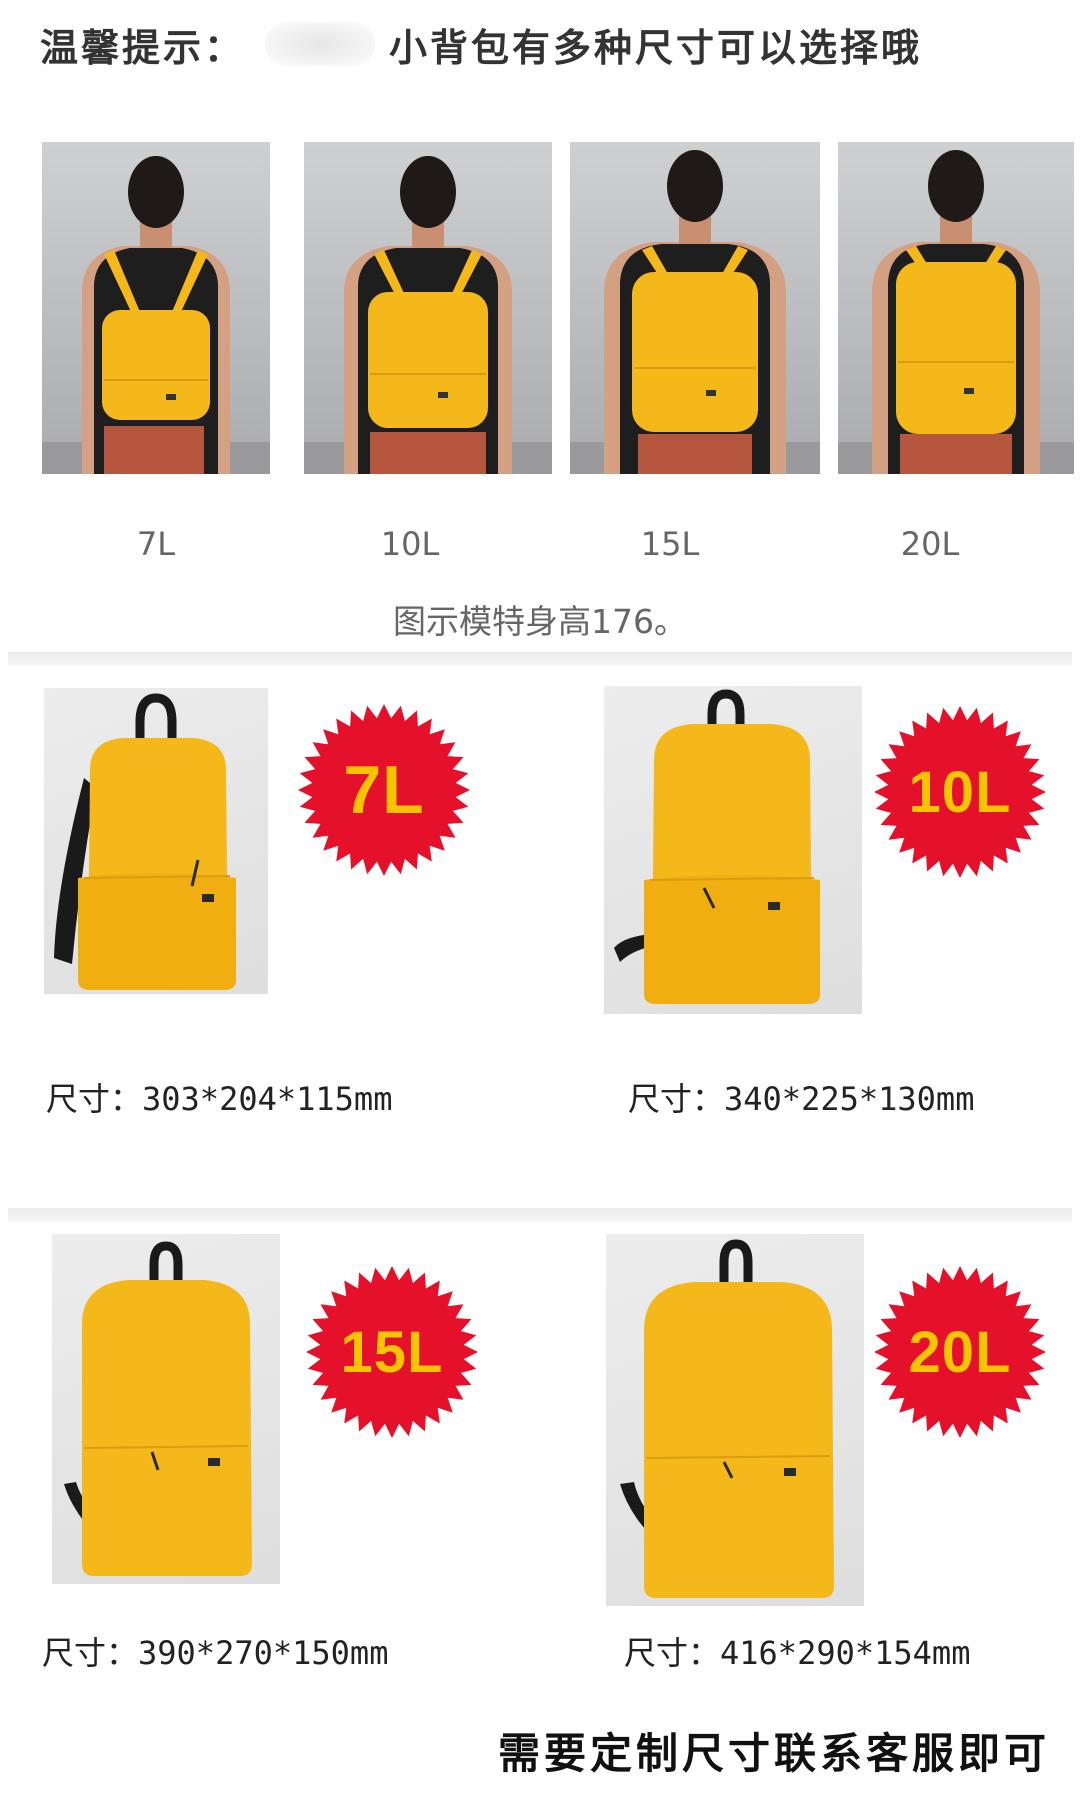 The height and width of the screenshot is (1800, 1080). I want to click on badge-label-7l: 7L, so click(384, 790).